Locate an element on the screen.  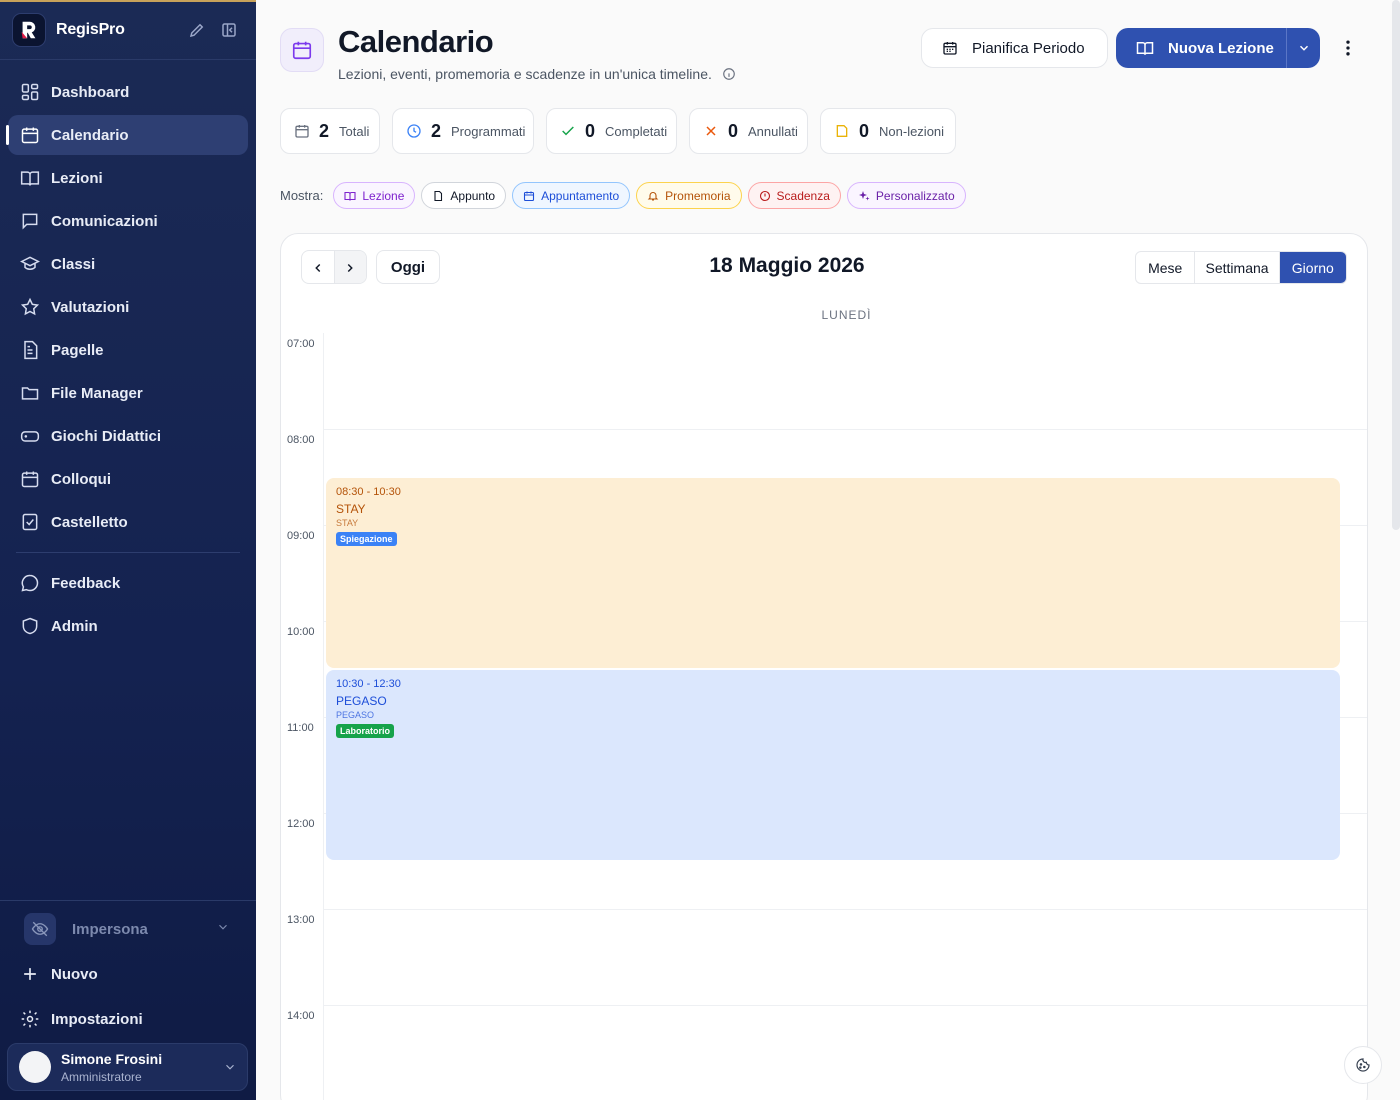
today-button: Oggi is located at coordinates (408, 267).